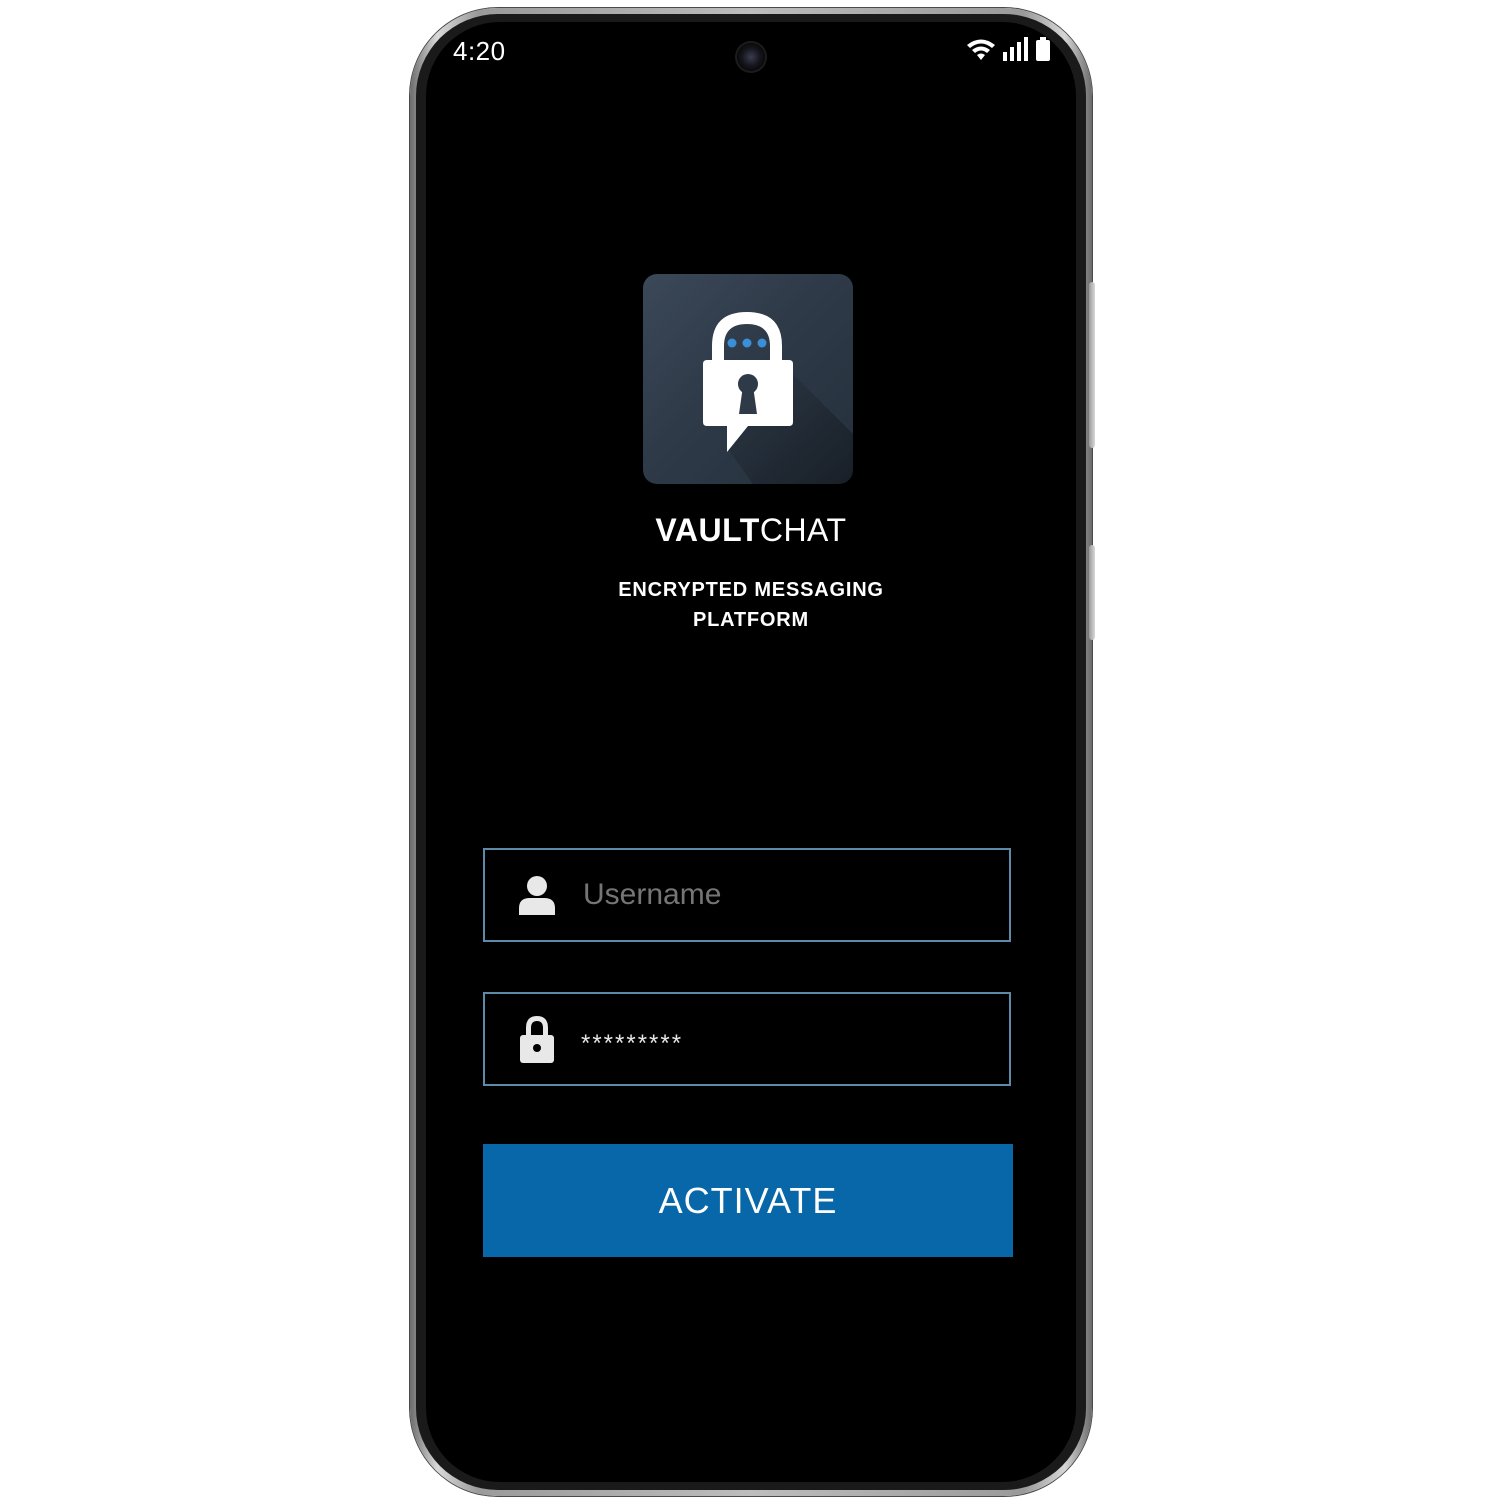 This screenshot has height=1501, width=1501. Describe the element at coordinates (632, 1044) in the screenshot. I see `password-input: *********` at that location.